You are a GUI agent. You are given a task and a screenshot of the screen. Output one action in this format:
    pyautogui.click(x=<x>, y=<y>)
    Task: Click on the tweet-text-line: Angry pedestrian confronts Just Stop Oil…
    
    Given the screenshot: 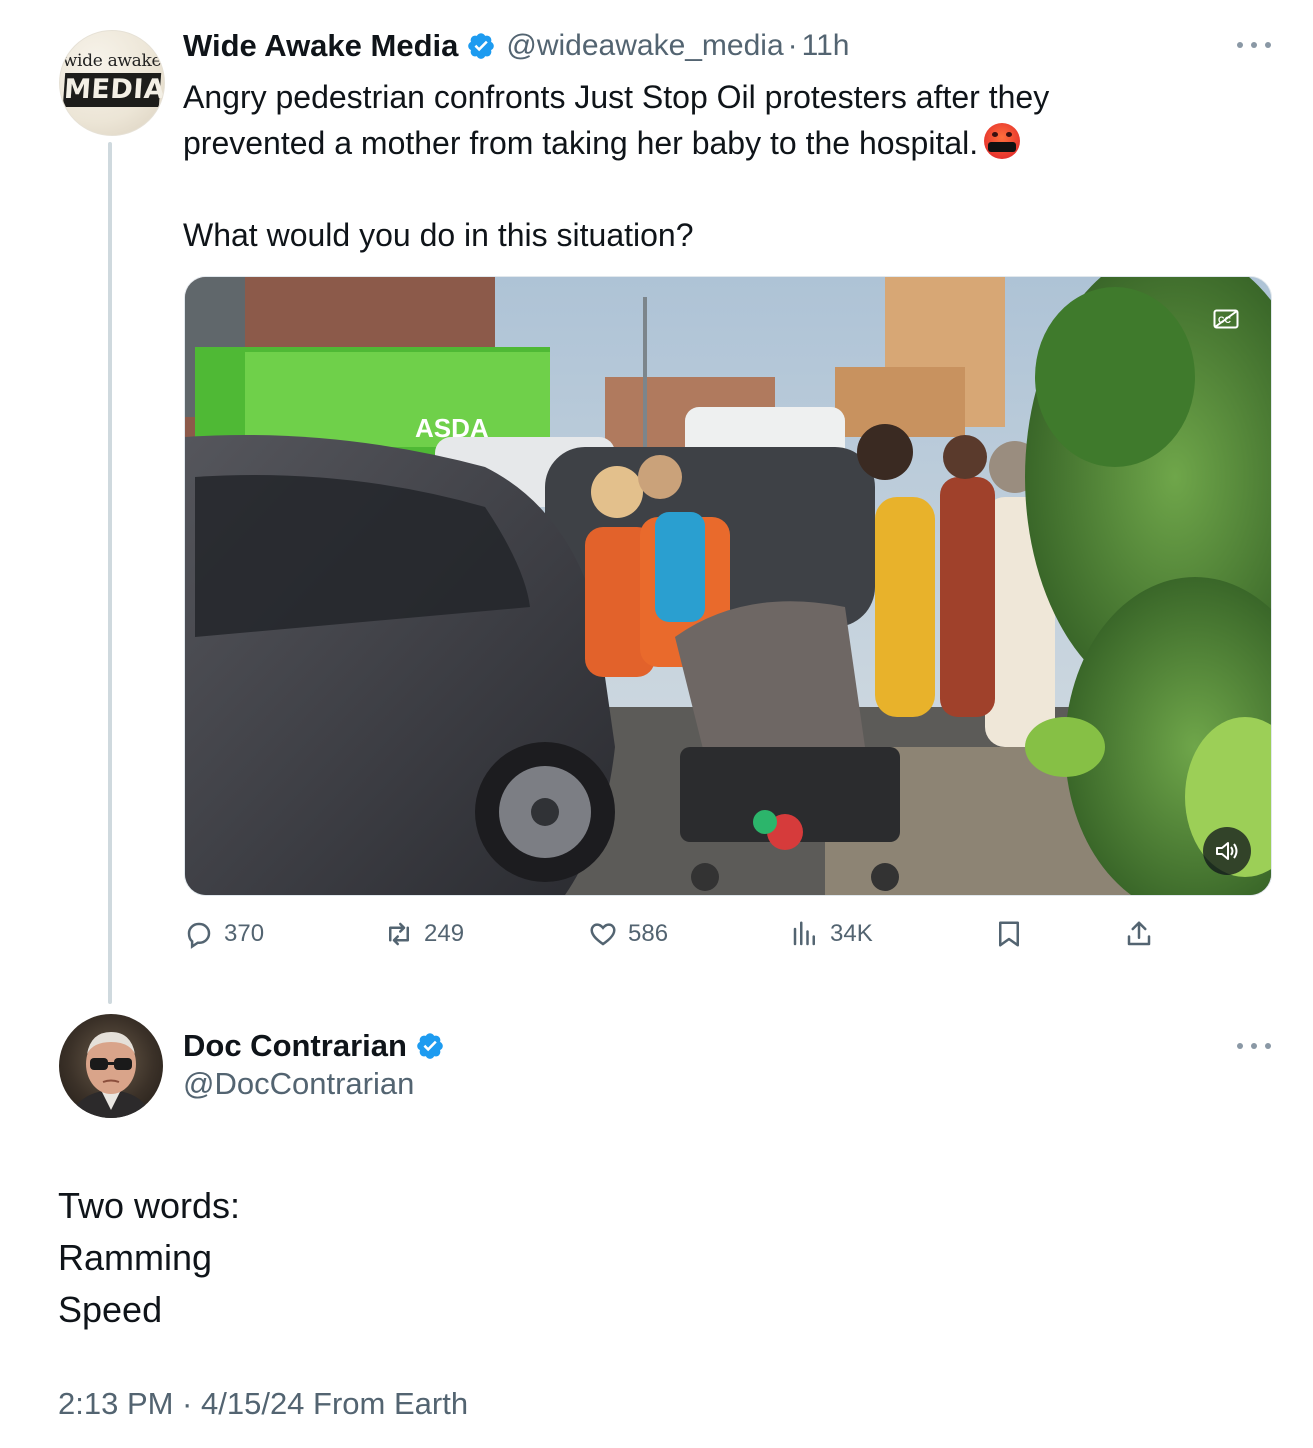 What is the action you would take?
    pyautogui.click(x=616, y=97)
    